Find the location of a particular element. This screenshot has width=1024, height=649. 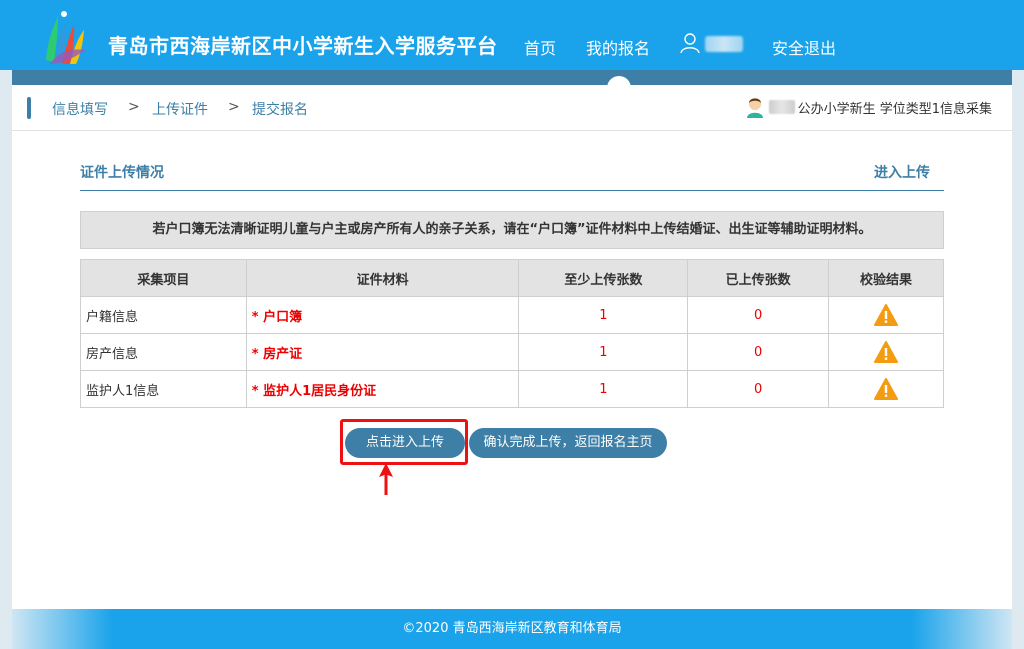

table-header-row: 采集项目 证件材料 至少上传张数 已上传张数 校验结果 is located at coordinates (512, 278).